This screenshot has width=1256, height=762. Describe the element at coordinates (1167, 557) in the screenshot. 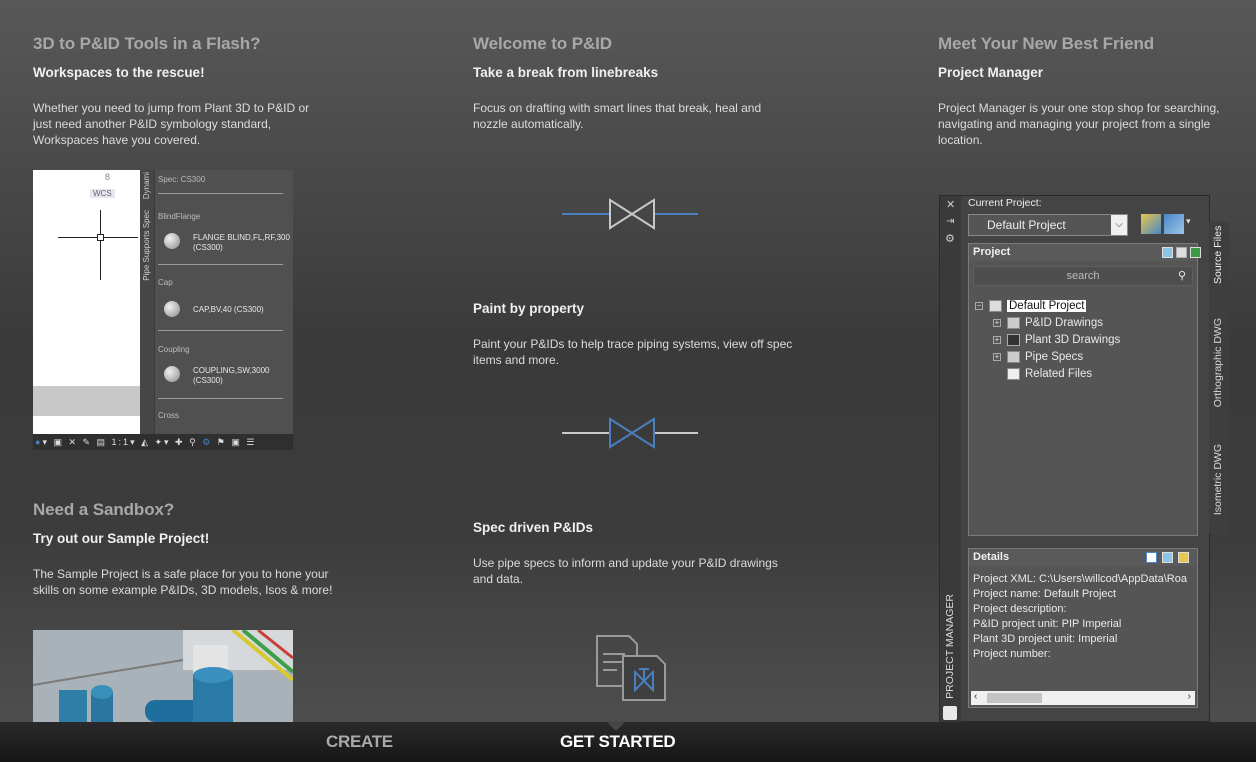

I see `preview-view-icon` at that location.